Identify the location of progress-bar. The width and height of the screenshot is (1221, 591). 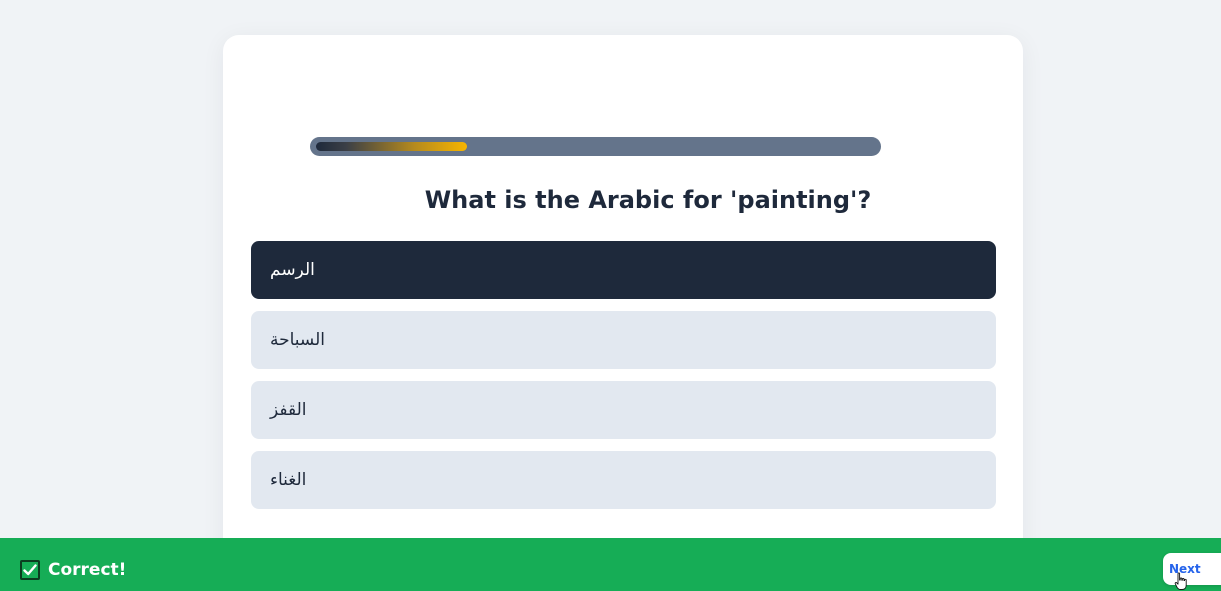
(595, 146).